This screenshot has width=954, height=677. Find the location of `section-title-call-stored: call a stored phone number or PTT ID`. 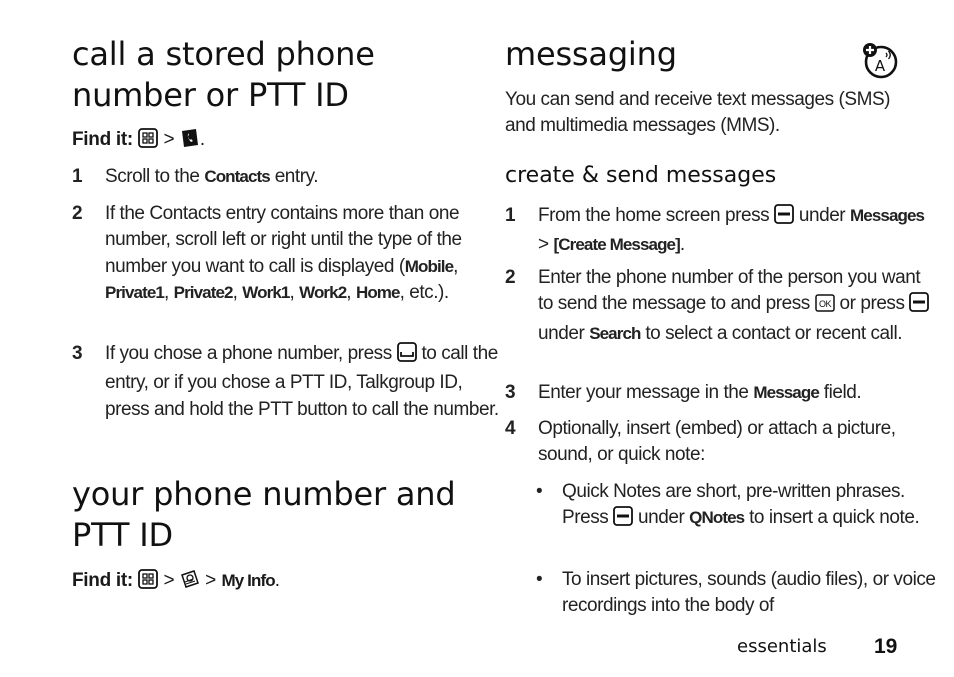

section-title-call-stored: call a stored phone number or PTT ID is located at coordinates (282, 75).